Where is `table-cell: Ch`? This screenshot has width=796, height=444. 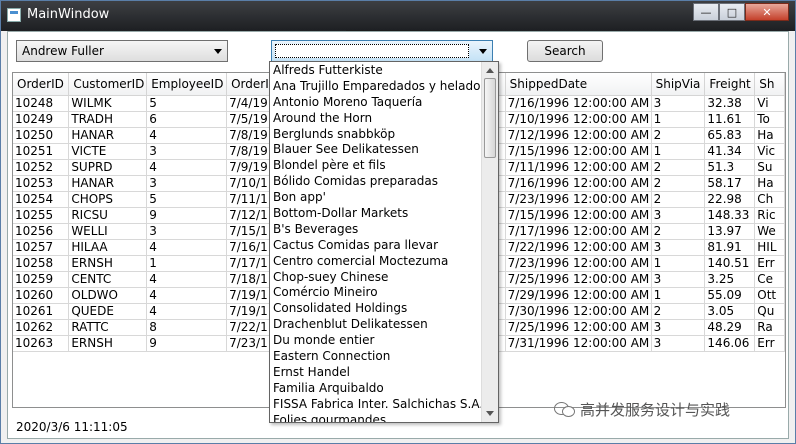
table-cell: Ch is located at coordinates (769, 199).